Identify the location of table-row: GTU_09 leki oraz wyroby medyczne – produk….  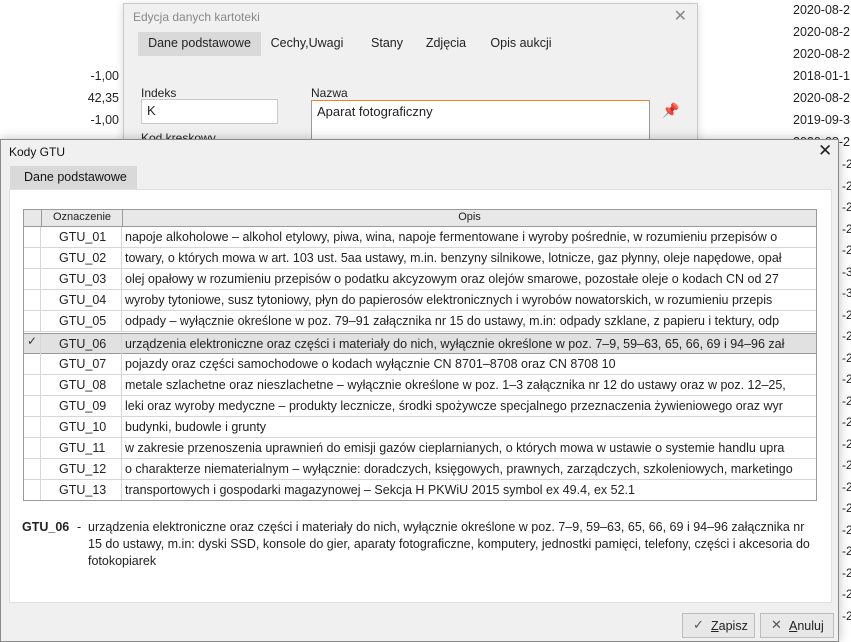
(420, 406).